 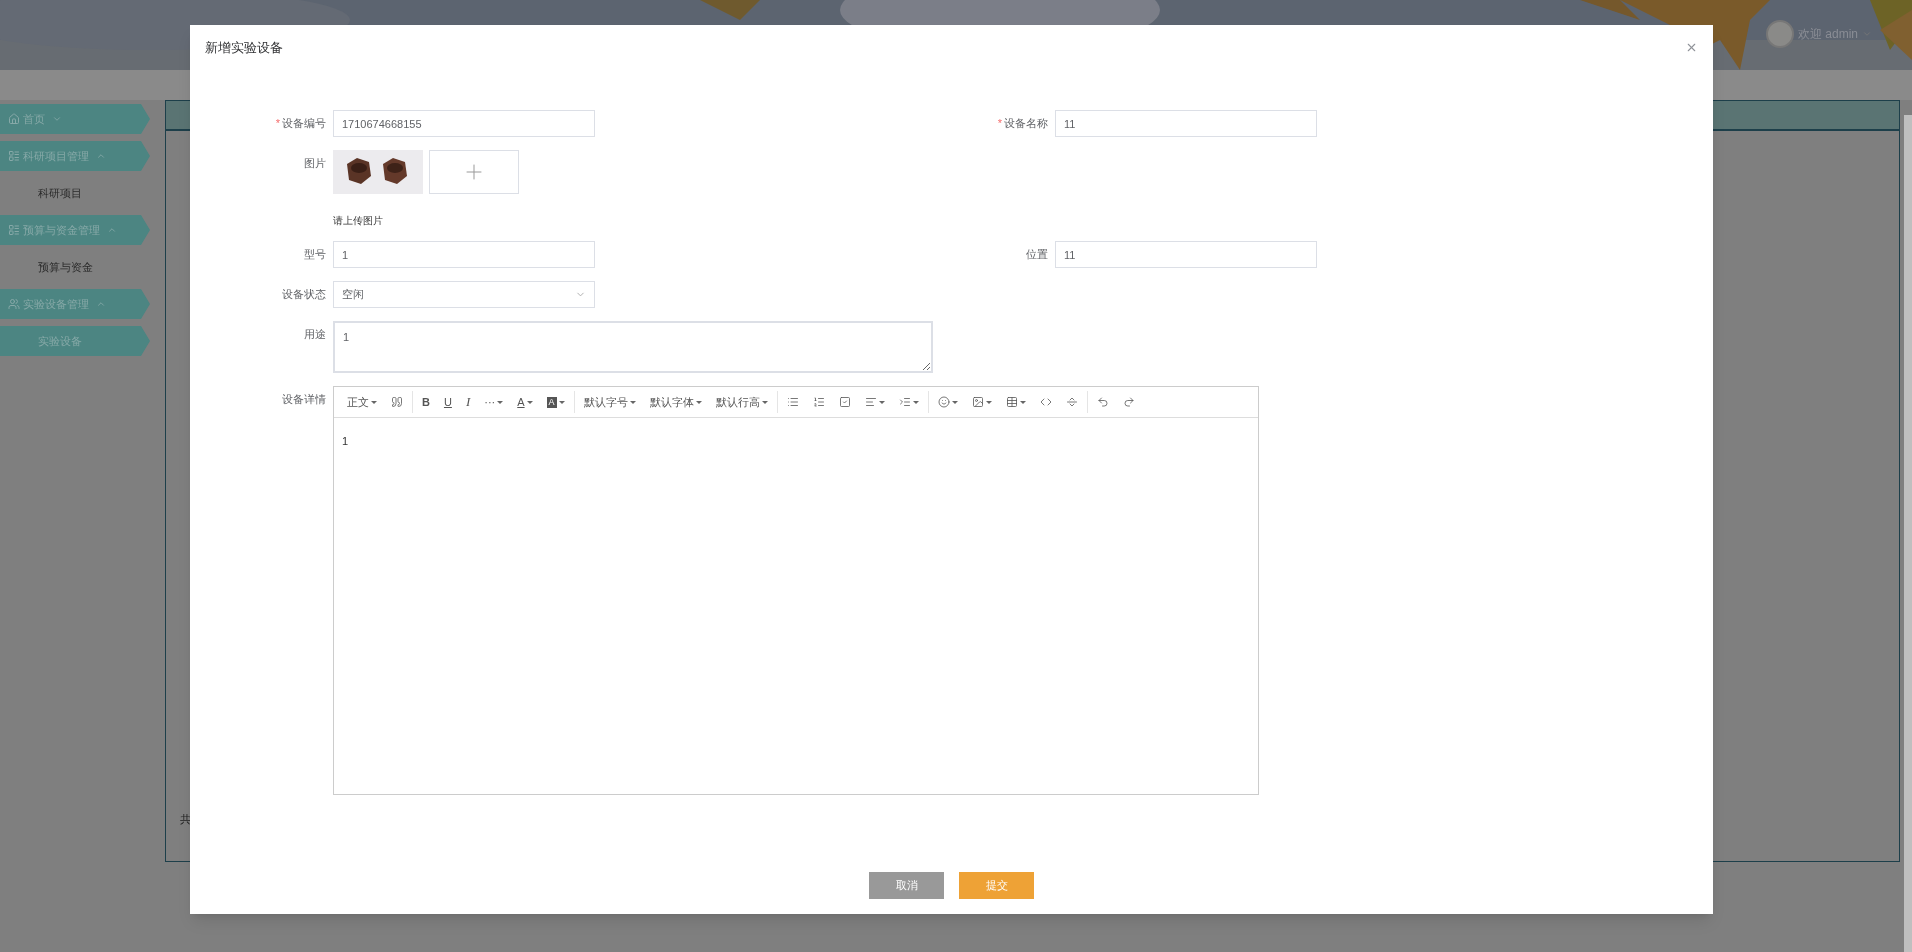 I want to click on toolbar-button: ···, so click(x=494, y=402).